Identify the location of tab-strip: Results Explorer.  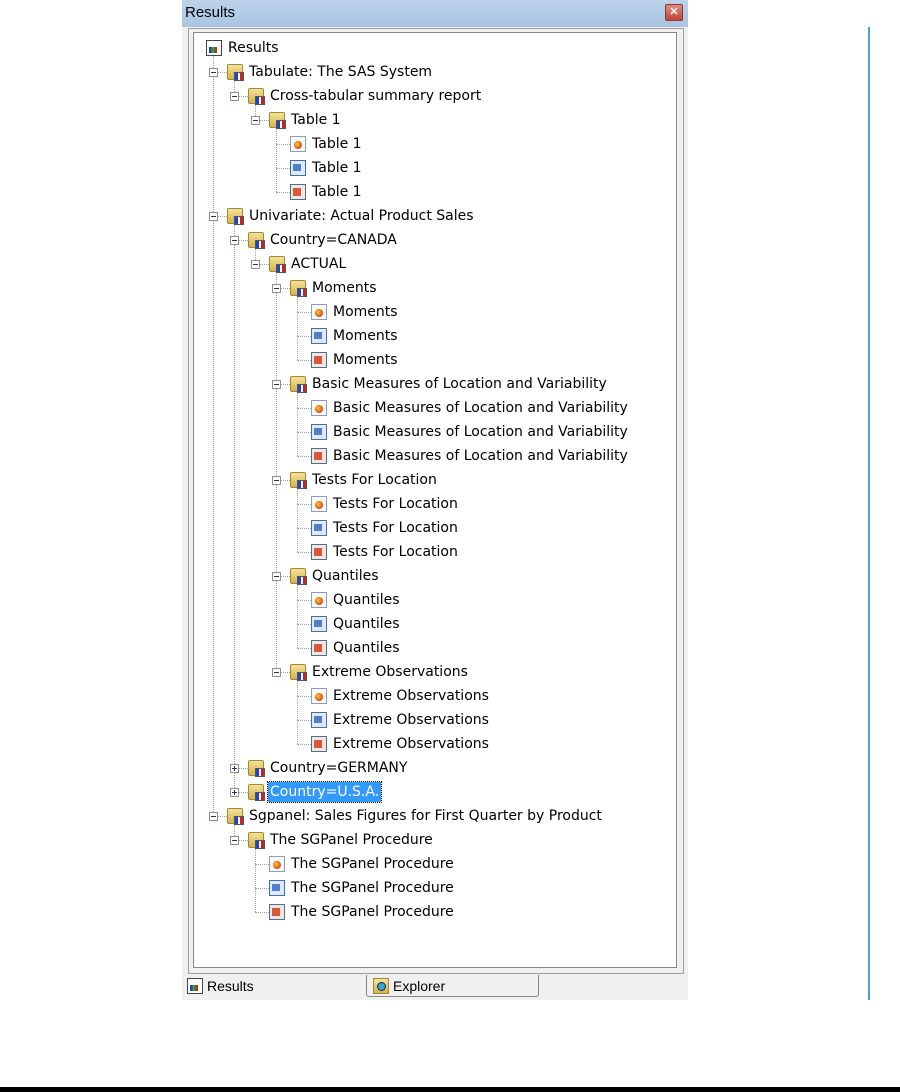
(435, 987).